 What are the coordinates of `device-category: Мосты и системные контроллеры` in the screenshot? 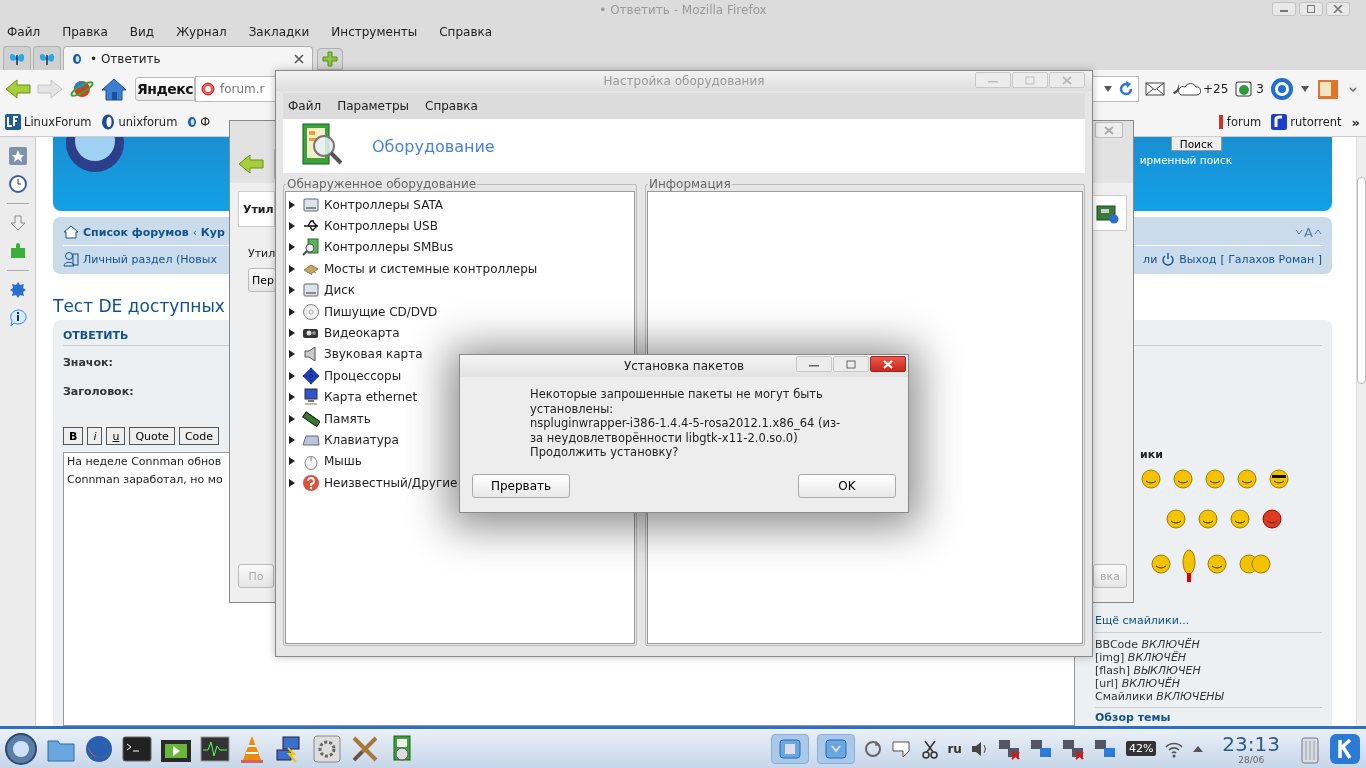 It's located at (431, 268).